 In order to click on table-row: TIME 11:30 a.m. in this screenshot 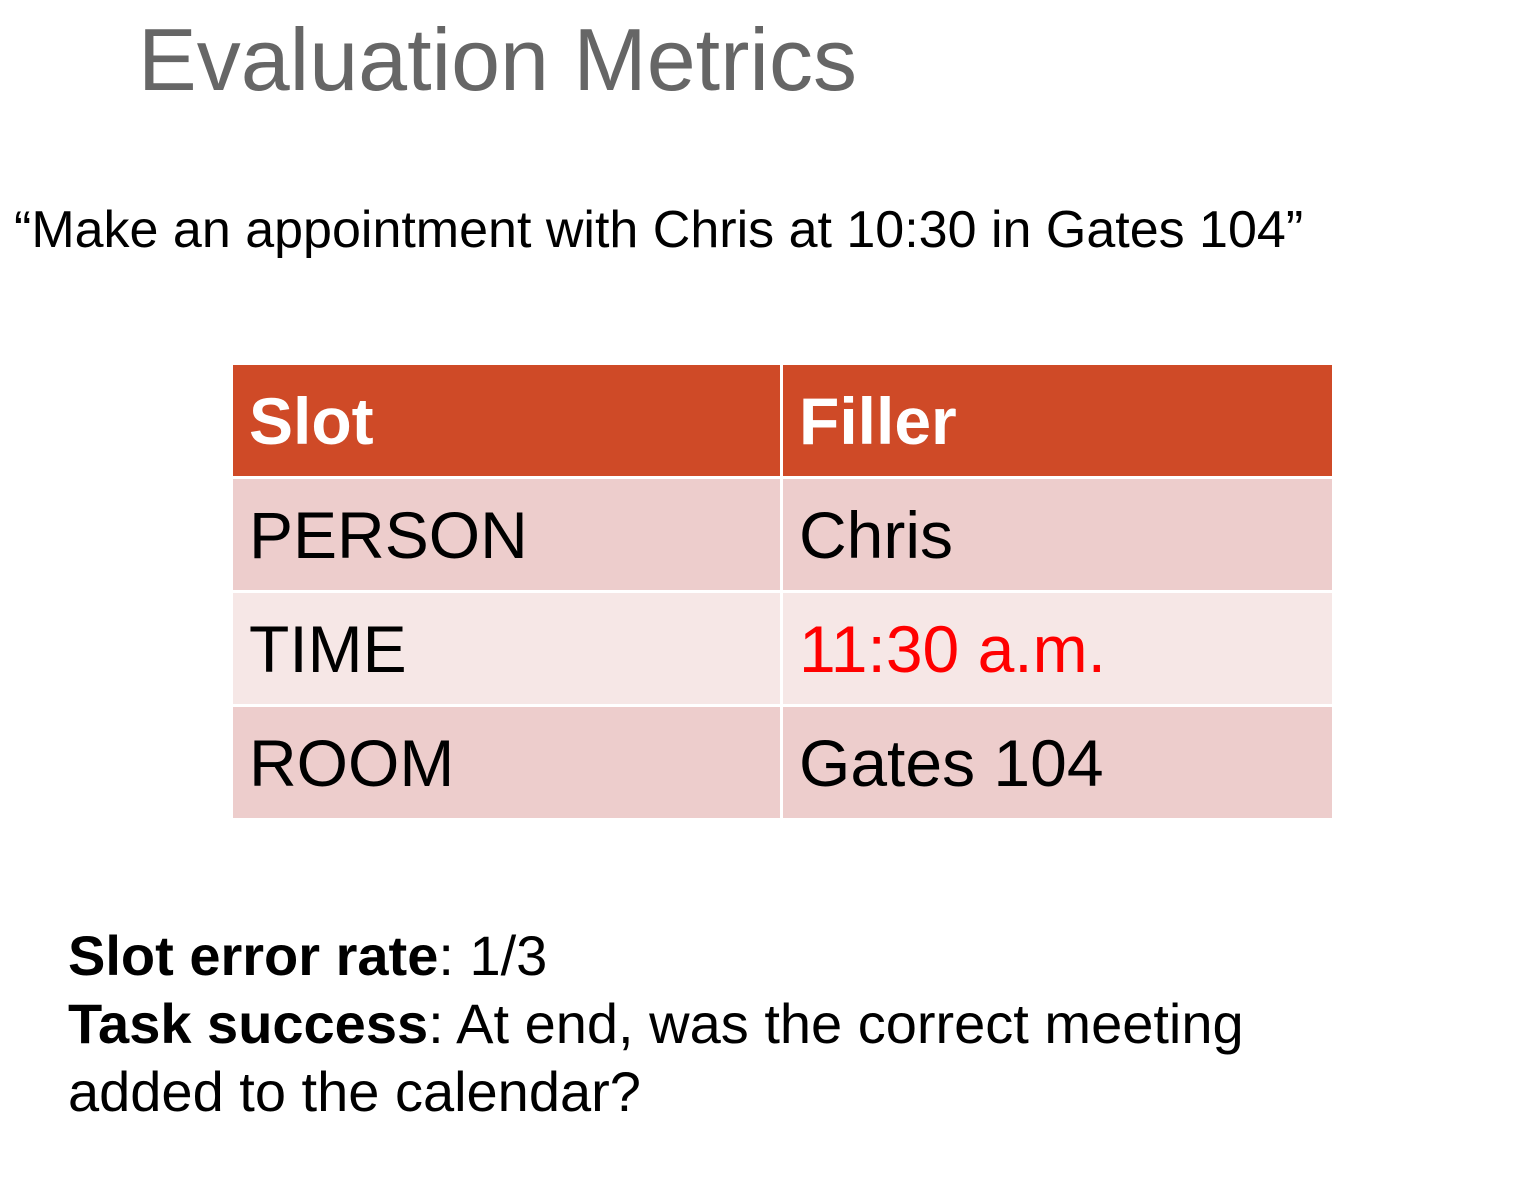, I will do `click(782, 648)`.